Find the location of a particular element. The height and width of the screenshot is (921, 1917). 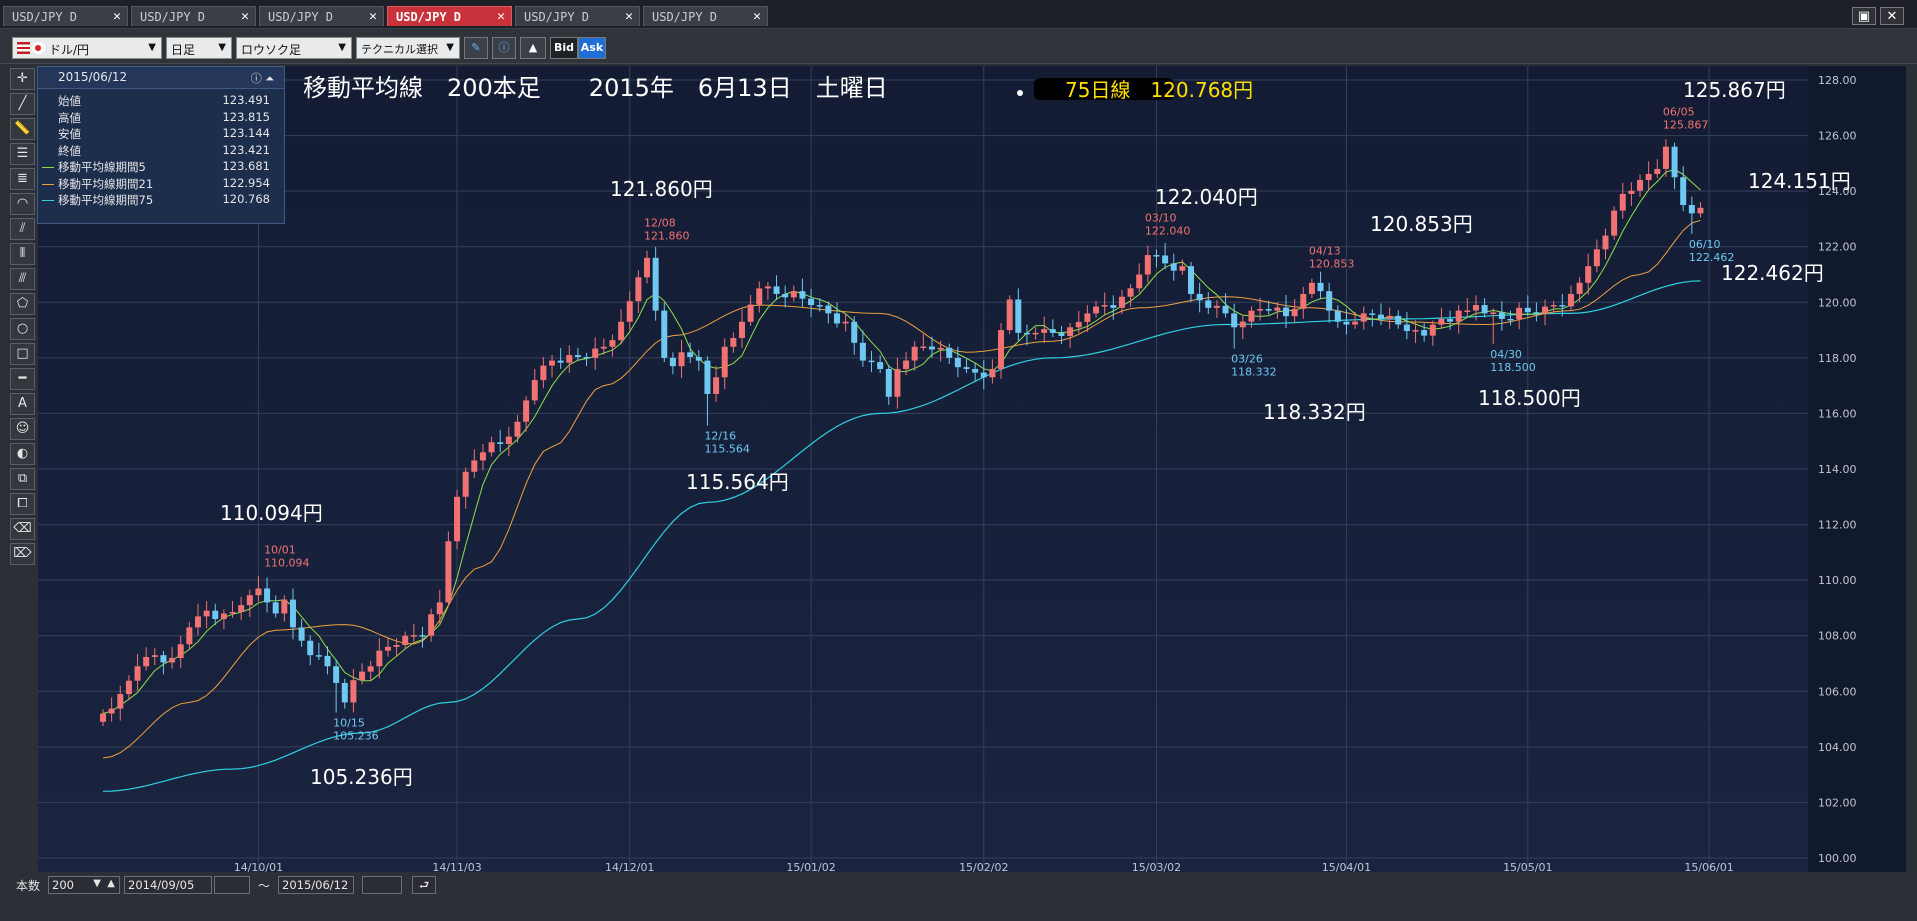

x-tick-label: 15/06/01 is located at coordinates (1708, 866).